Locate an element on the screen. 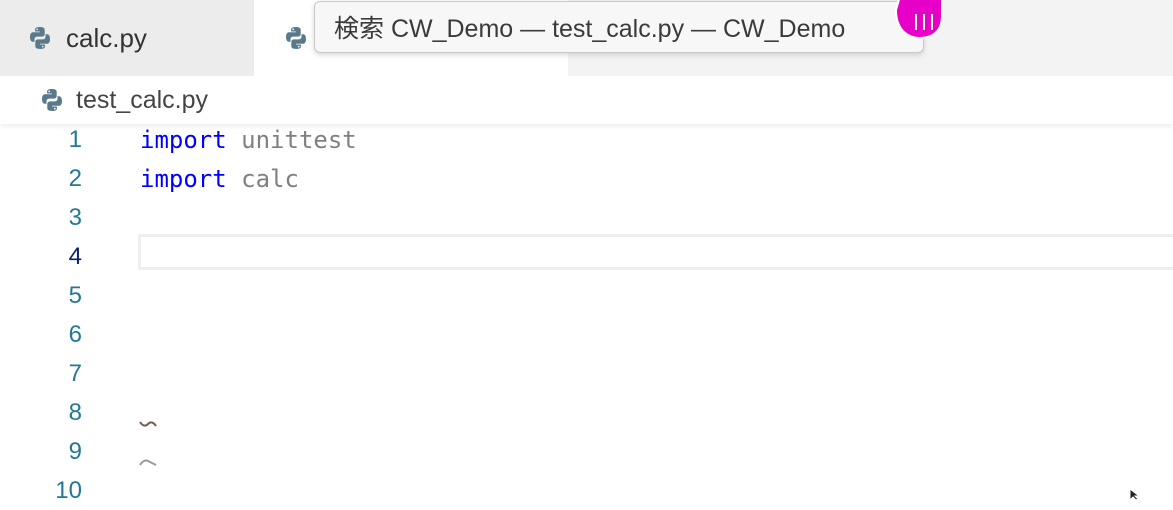 This screenshot has width=1173, height=510. line-number-active: 4 is located at coordinates (75, 256).